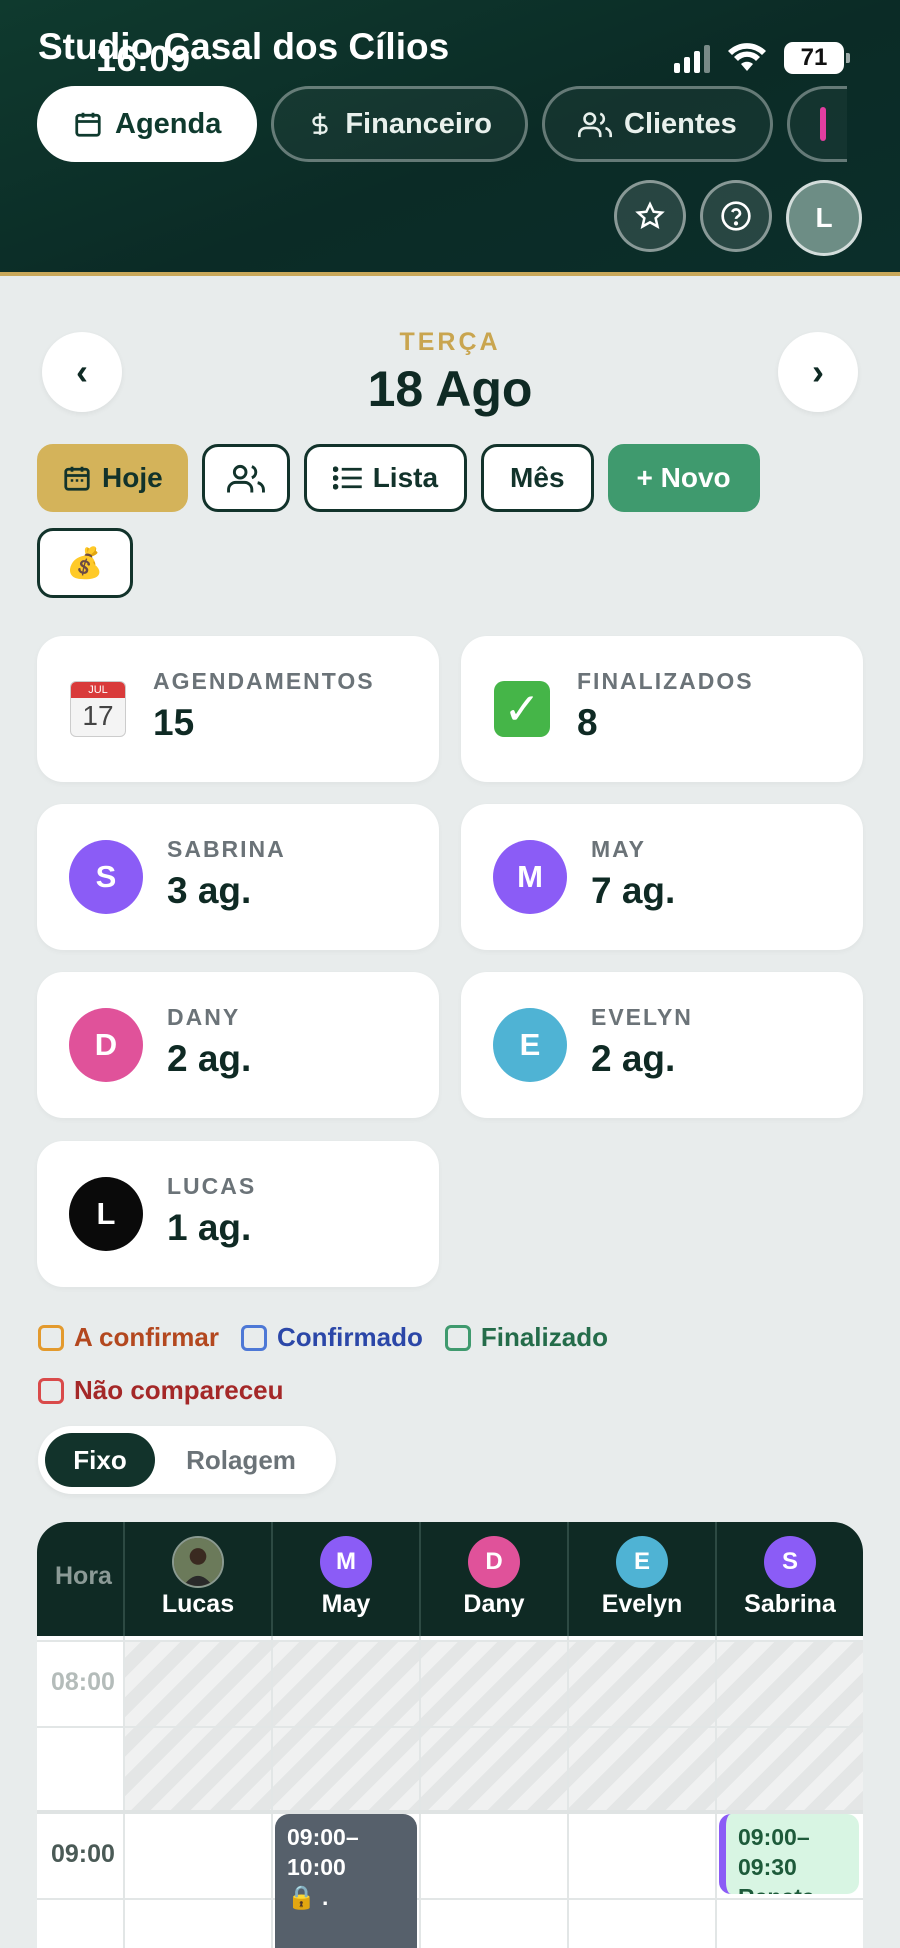  I want to click on stat-value: 15, so click(174, 722).